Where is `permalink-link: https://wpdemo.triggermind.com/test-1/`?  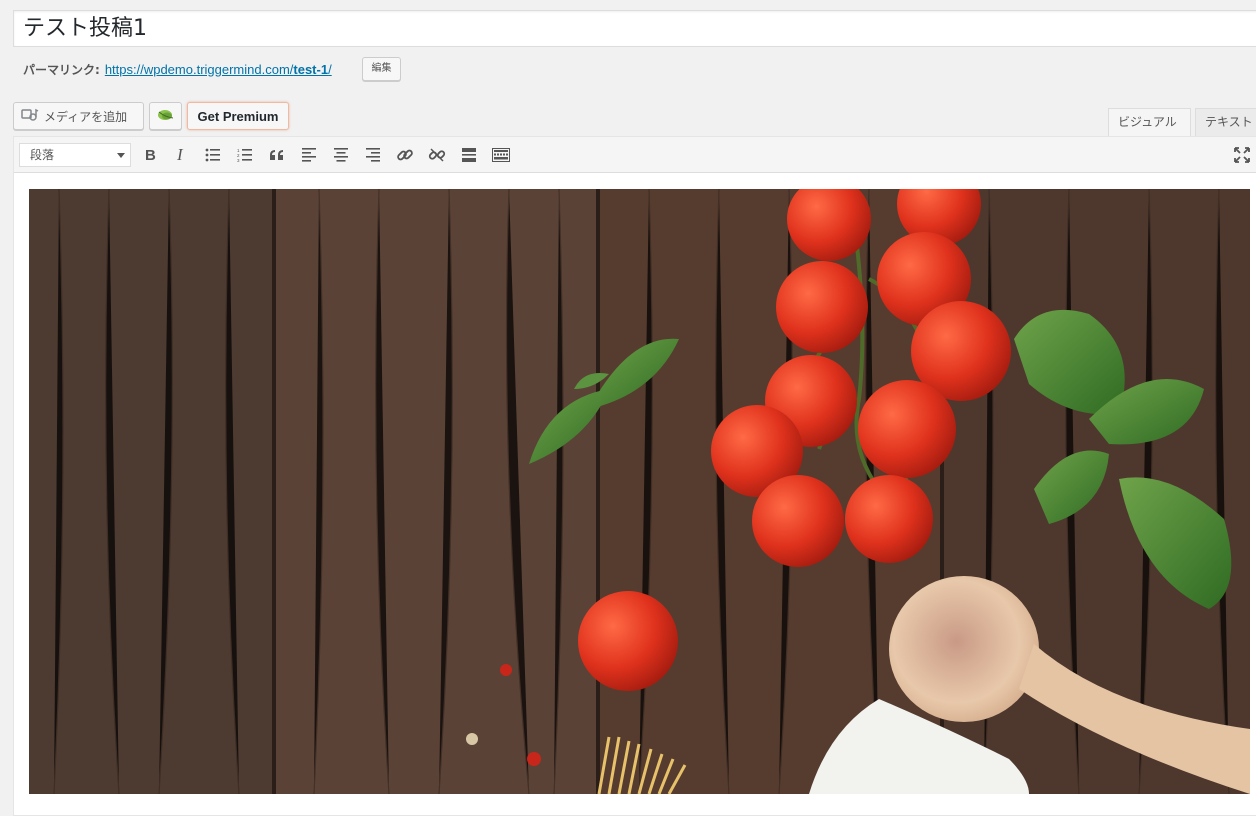 permalink-link: https://wpdemo.triggermind.com/test-1/ is located at coordinates (218, 70).